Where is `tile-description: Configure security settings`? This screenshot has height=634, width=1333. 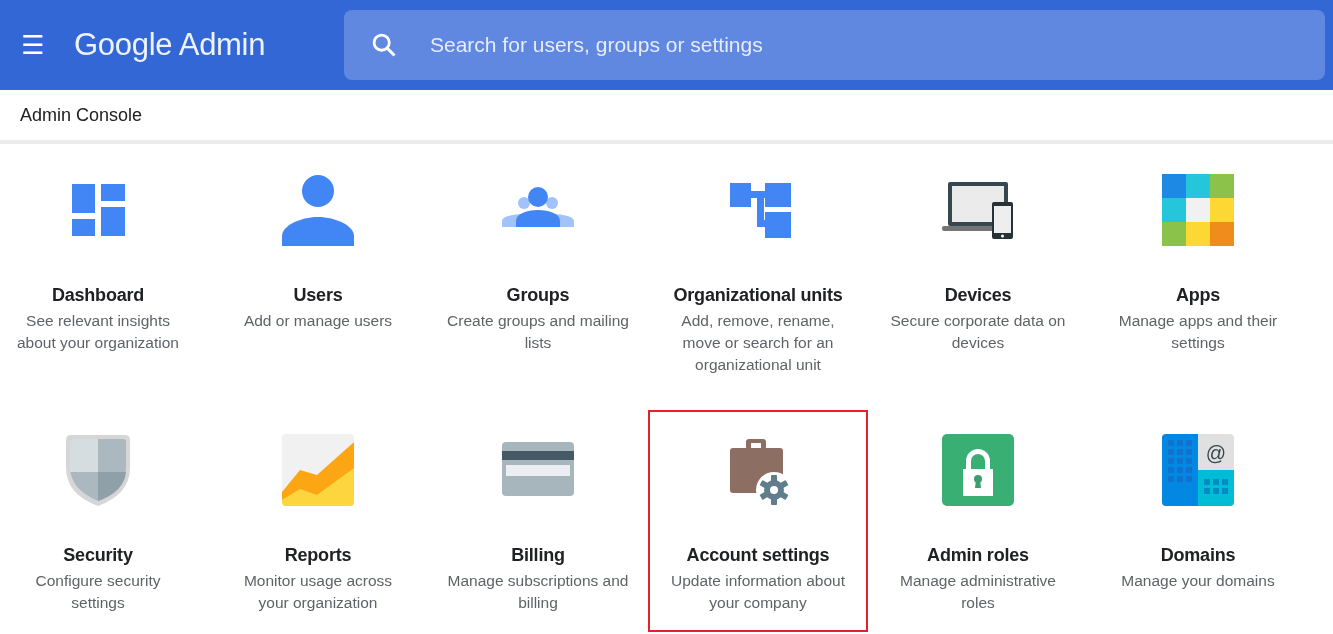 tile-description: Configure security settings is located at coordinates (98, 592).